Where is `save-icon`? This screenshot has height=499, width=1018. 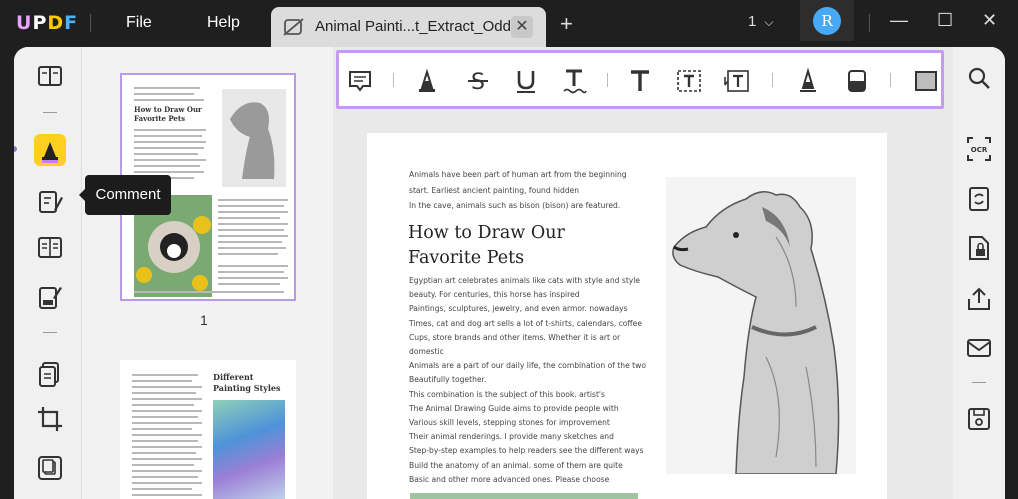
save-icon is located at coordinates (979, 419).